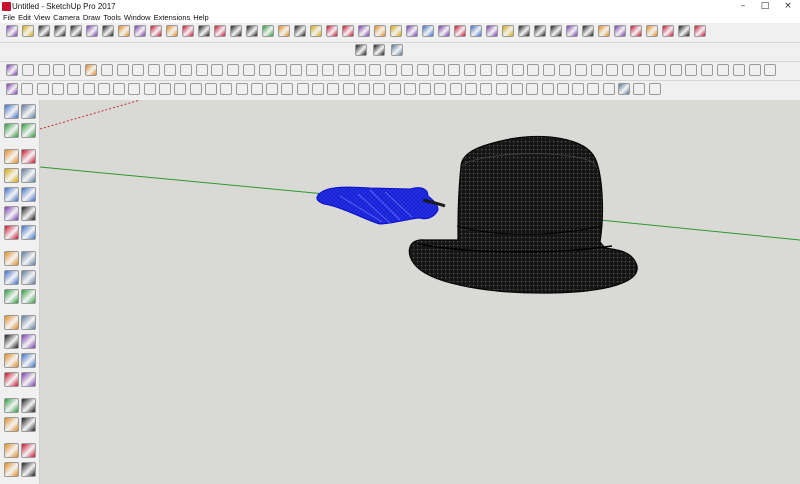  Describe the element at coordinates (788, 6) in the screenshot. I see `close-button: ×` at that location.